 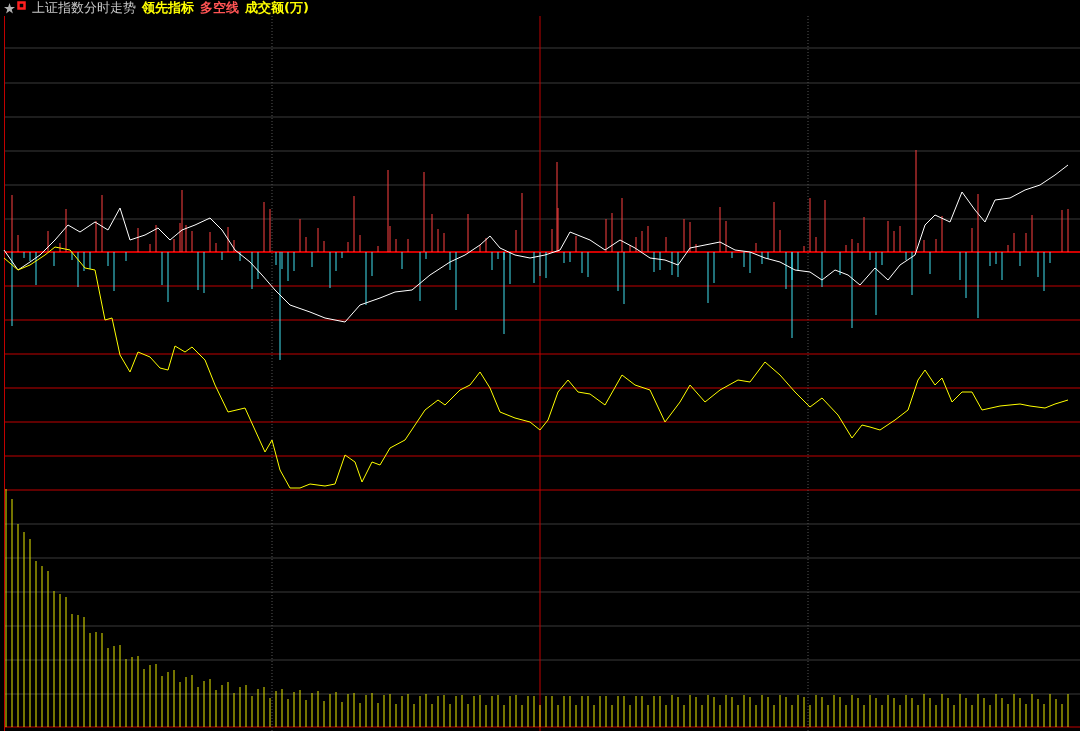 What do you see at coordinates (9, 8) in the screenshot?
I see `star-icon` at bounding box center [9, 8].